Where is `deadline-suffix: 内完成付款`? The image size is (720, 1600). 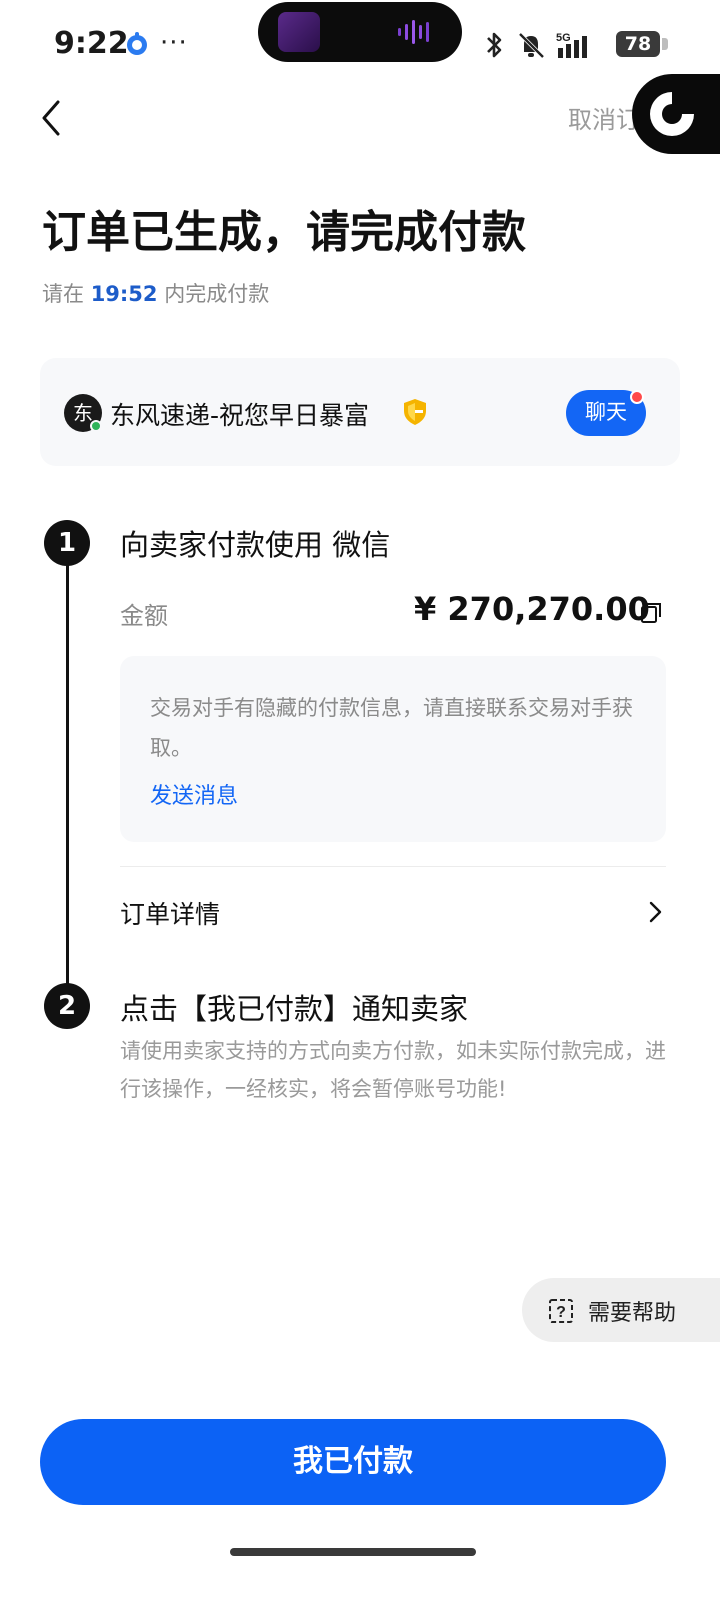
deadline-suffix: 内完成付款 is located at coordinates (213, 294).